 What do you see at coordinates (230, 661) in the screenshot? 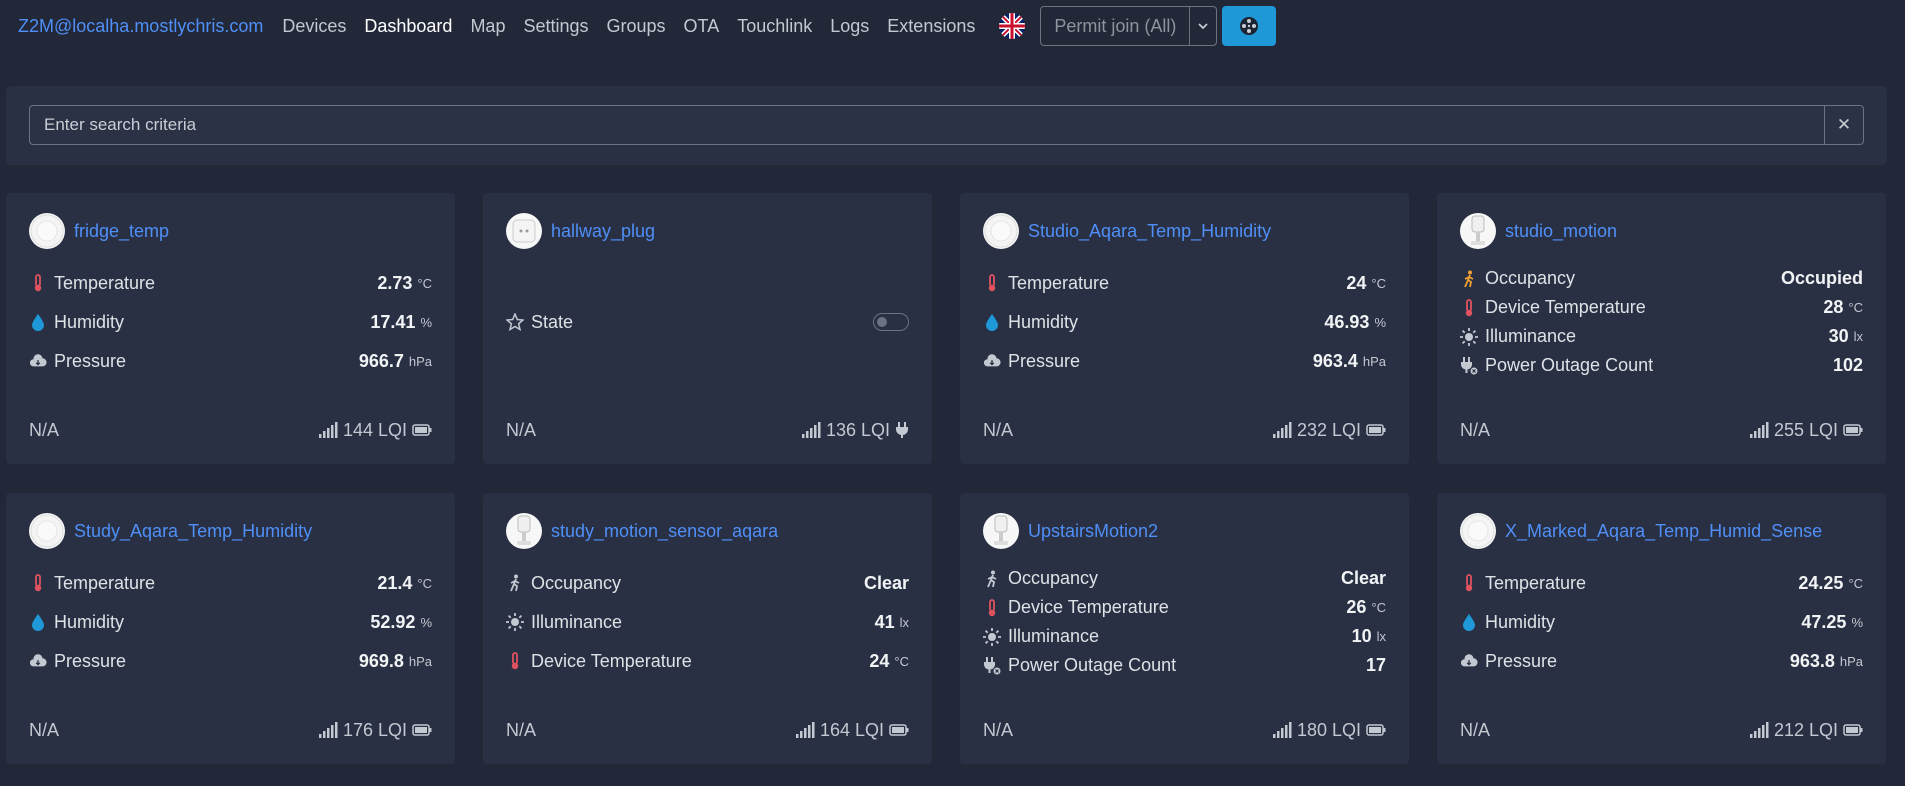
I see `feature-row: Pressure 969.8 hPa` at bounding box center [230, 661].